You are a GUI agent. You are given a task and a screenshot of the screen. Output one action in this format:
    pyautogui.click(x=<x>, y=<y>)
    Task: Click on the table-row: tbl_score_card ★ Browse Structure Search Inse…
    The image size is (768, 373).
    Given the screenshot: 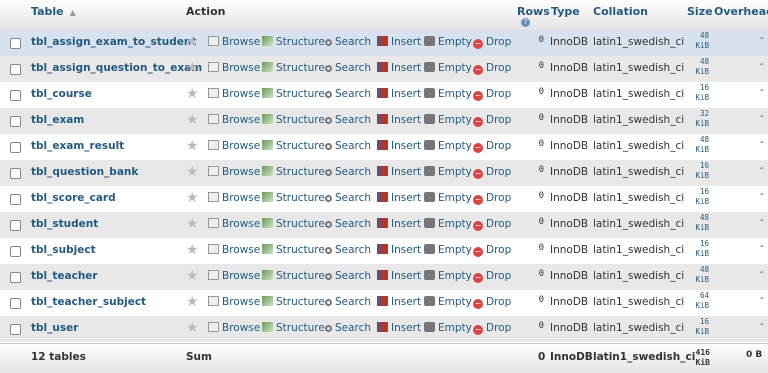 What is the action you would take?
    pyautogui.click(x=384, y=199)
    